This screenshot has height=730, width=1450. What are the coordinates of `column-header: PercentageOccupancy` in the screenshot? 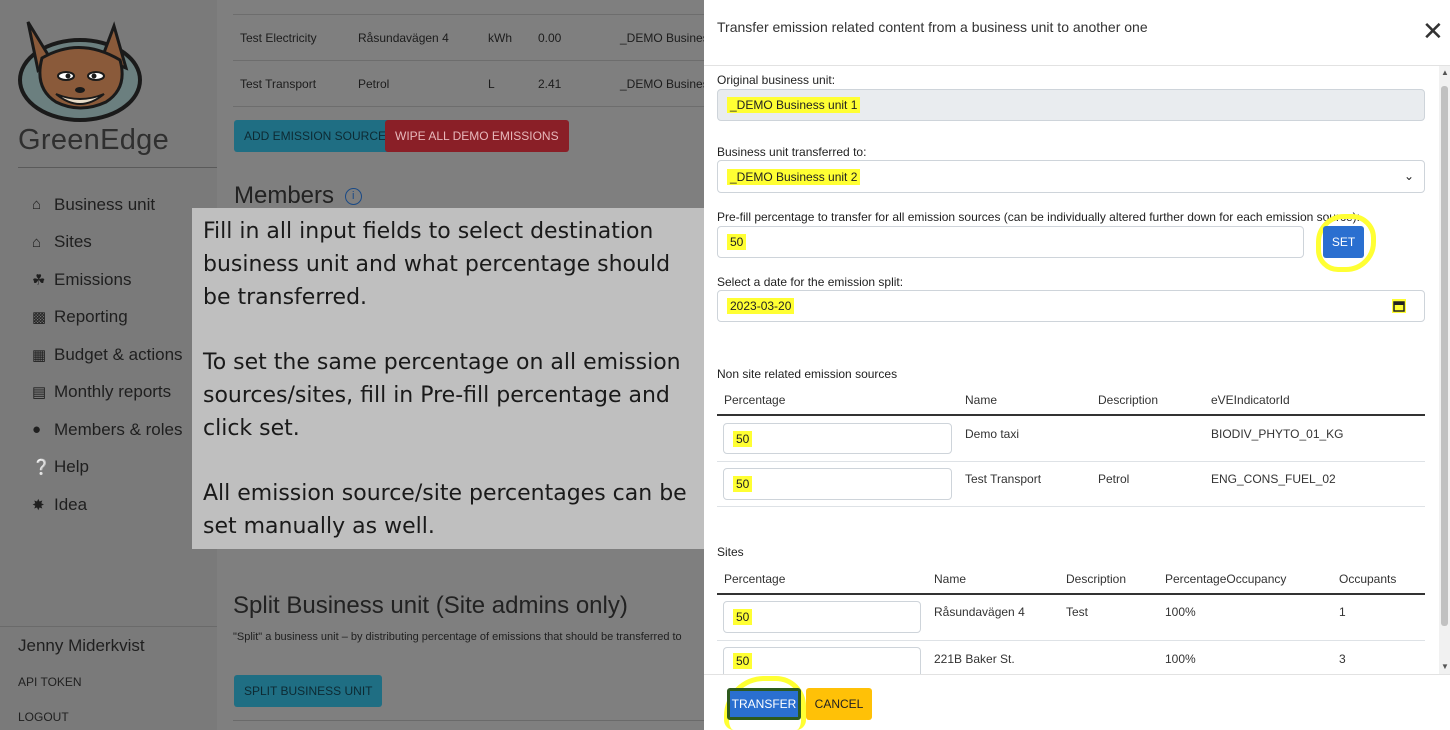 It's located at (1226, 579).